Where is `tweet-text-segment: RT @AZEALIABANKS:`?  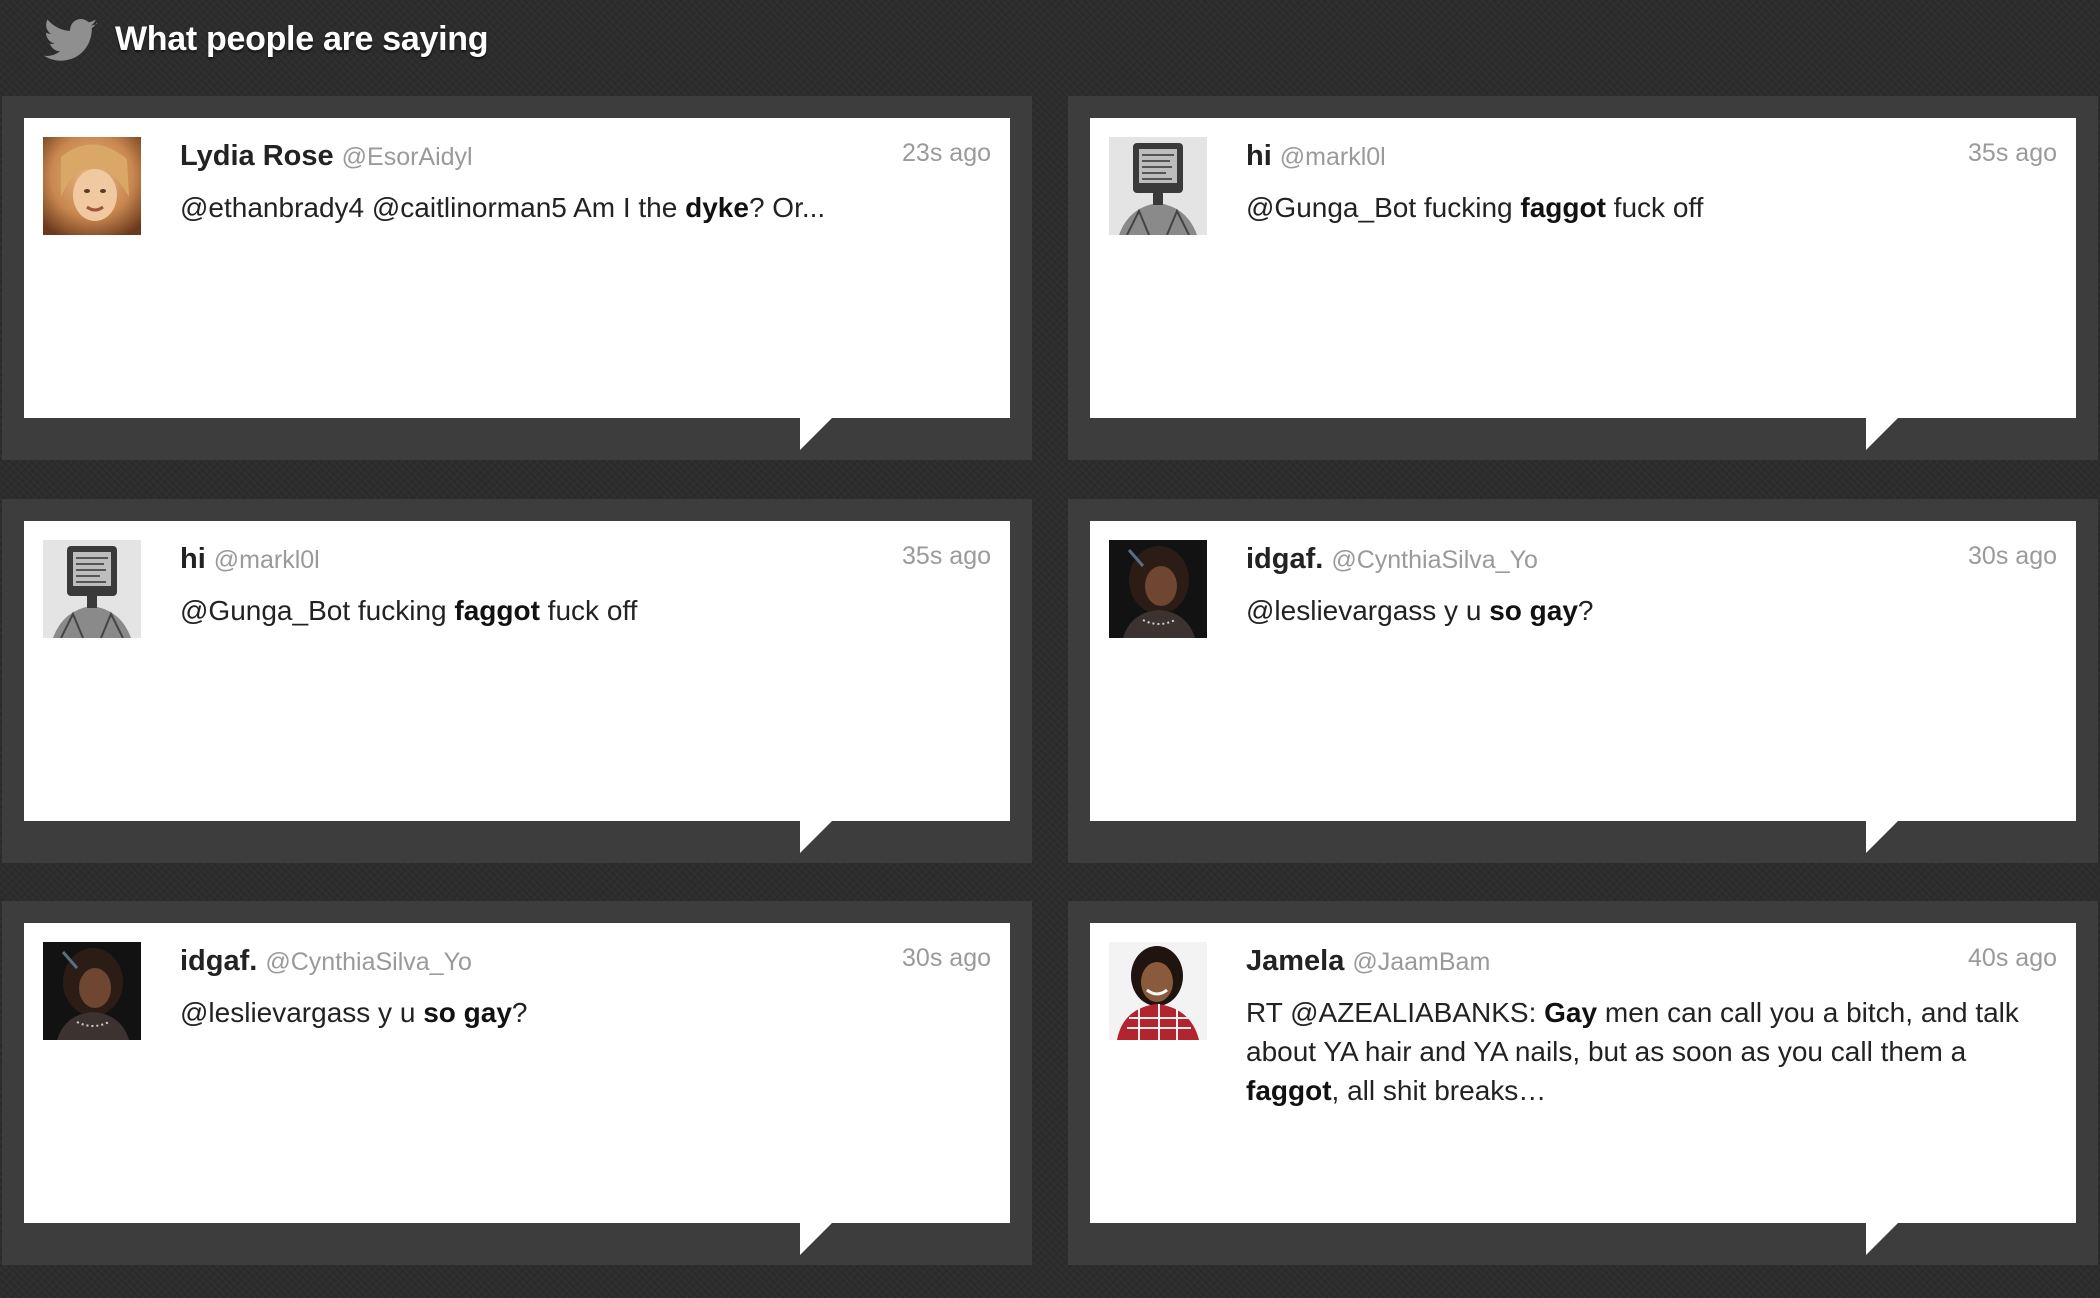
tweet-text-segment: RT @AZEALIABANKS: is located at coordinates (1395, 1012).